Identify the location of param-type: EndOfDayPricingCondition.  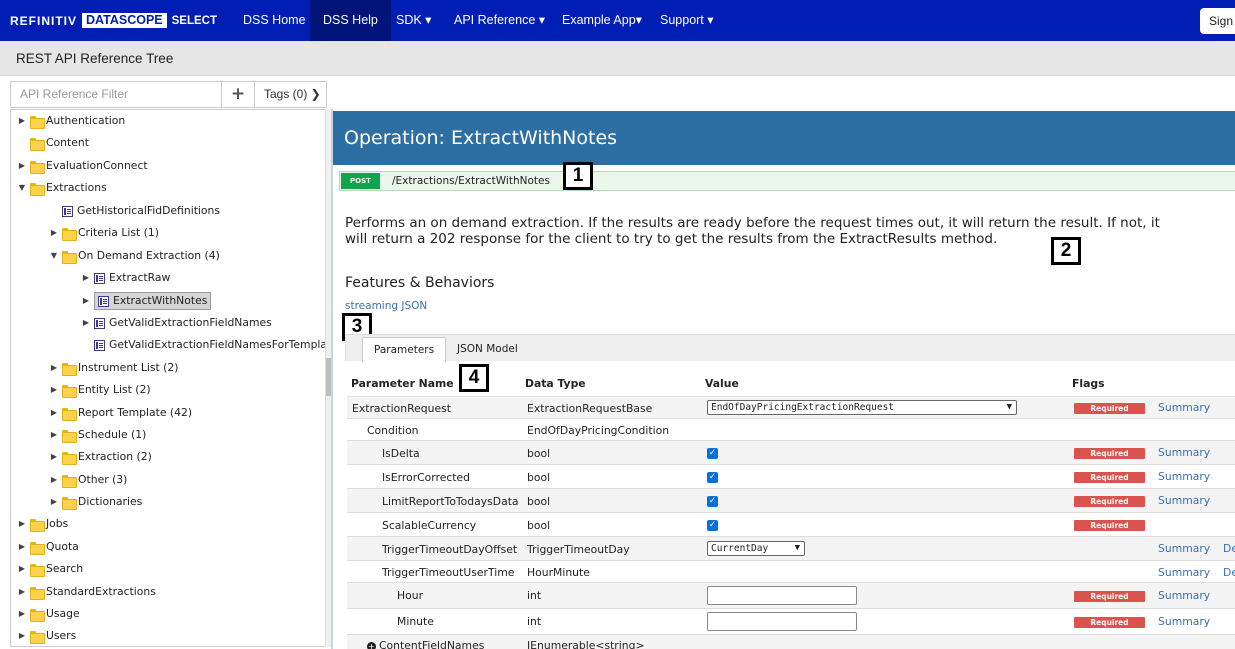
(598, 430).